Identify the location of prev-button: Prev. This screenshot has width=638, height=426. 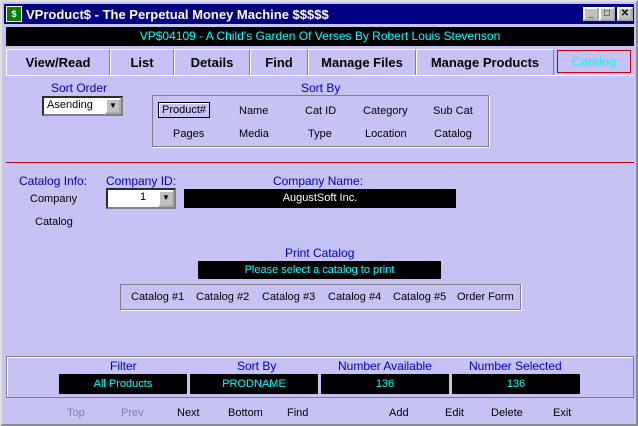
(132, 413).